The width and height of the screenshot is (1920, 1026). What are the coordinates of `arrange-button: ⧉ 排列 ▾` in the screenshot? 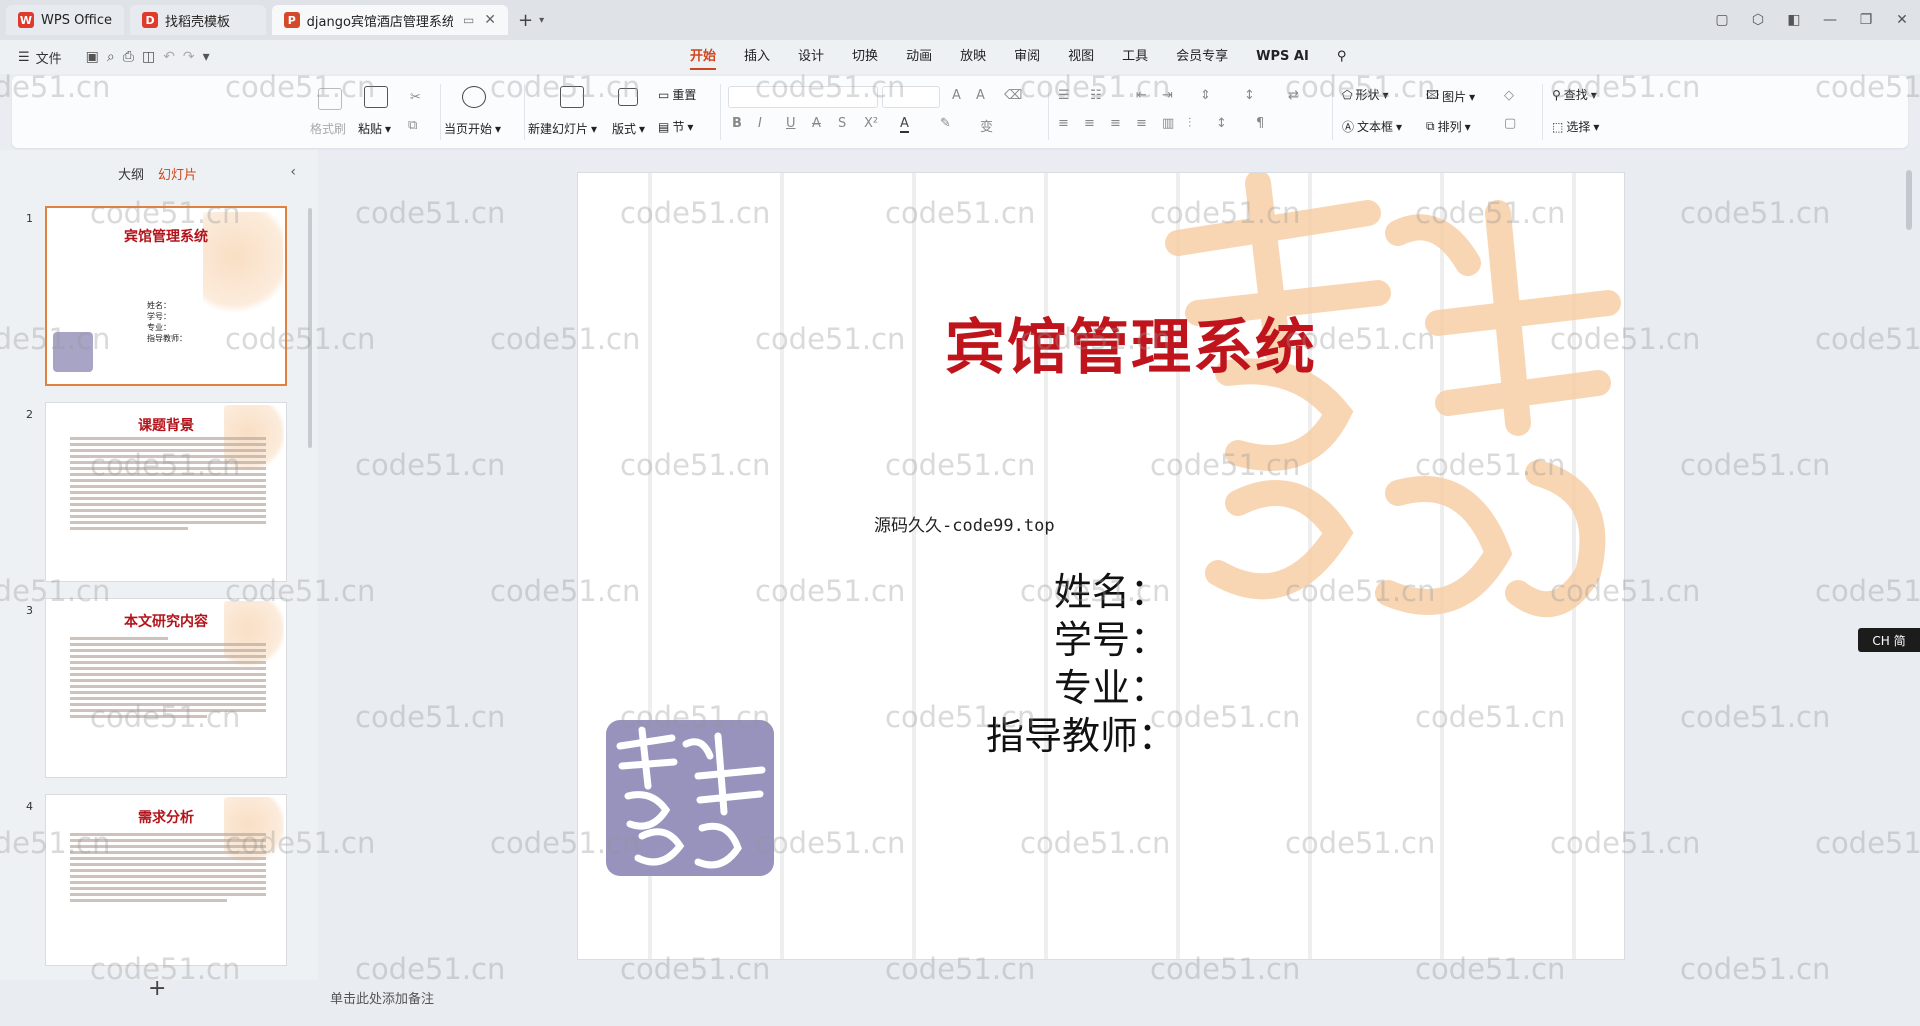 It's located at (1448, 126).